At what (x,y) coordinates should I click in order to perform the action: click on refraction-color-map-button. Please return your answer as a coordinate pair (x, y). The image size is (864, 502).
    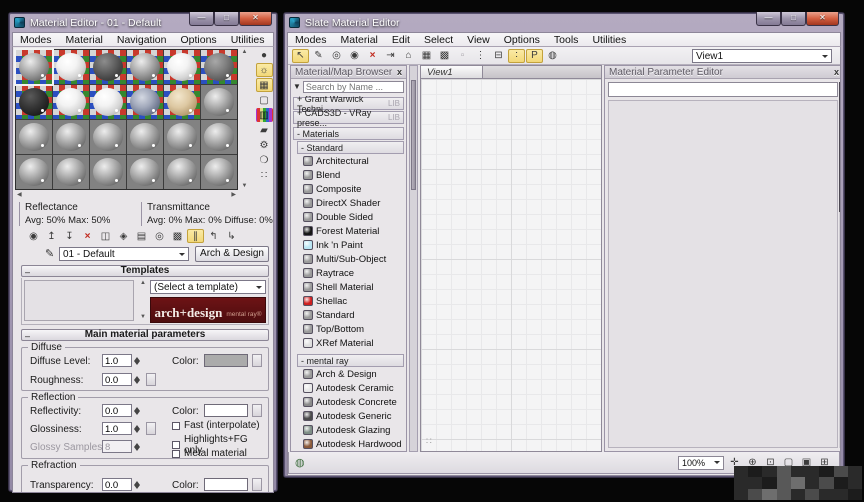
    Looking at the image, I should click on (257, 484).